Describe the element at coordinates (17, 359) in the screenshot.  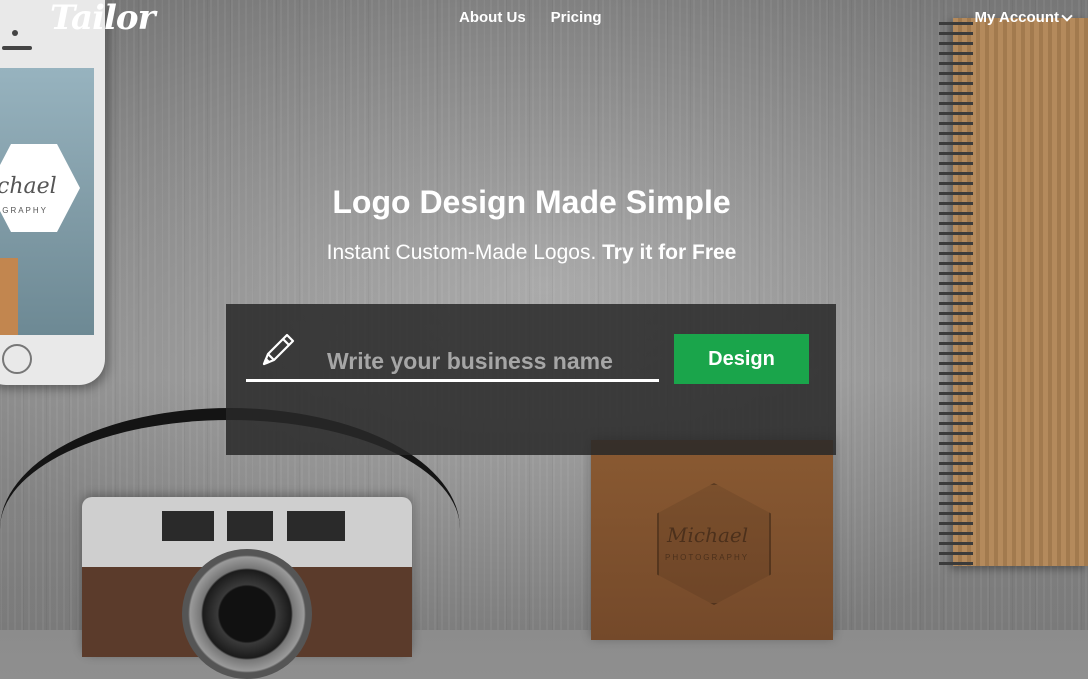
I see `phone-home-button` at that location.